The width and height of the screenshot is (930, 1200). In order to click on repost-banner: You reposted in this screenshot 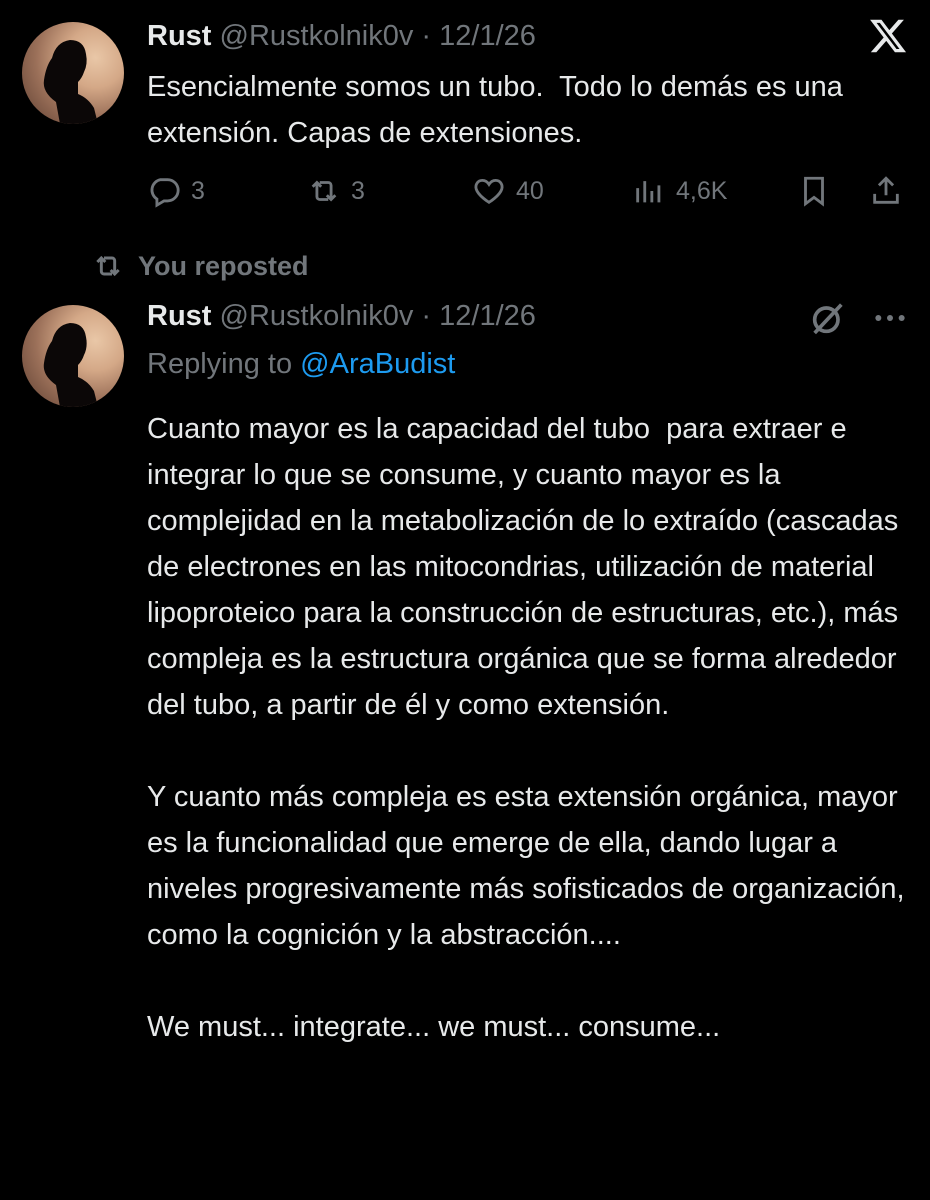, I will do `click(200, 266)`.